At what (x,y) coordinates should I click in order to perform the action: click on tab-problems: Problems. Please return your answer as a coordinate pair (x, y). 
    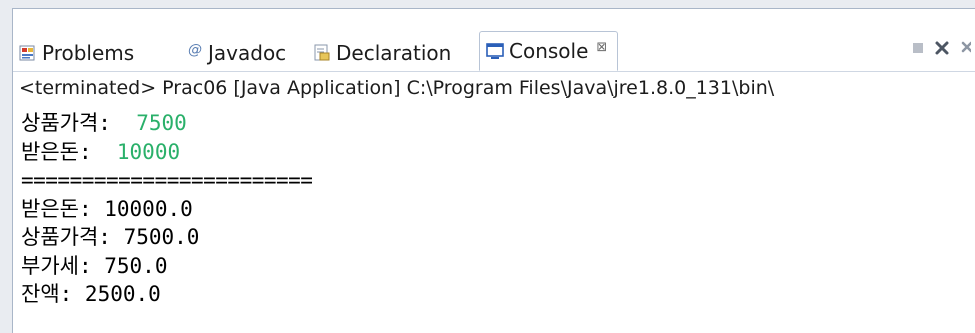
    Looking at the image, I should click on (76, 53).